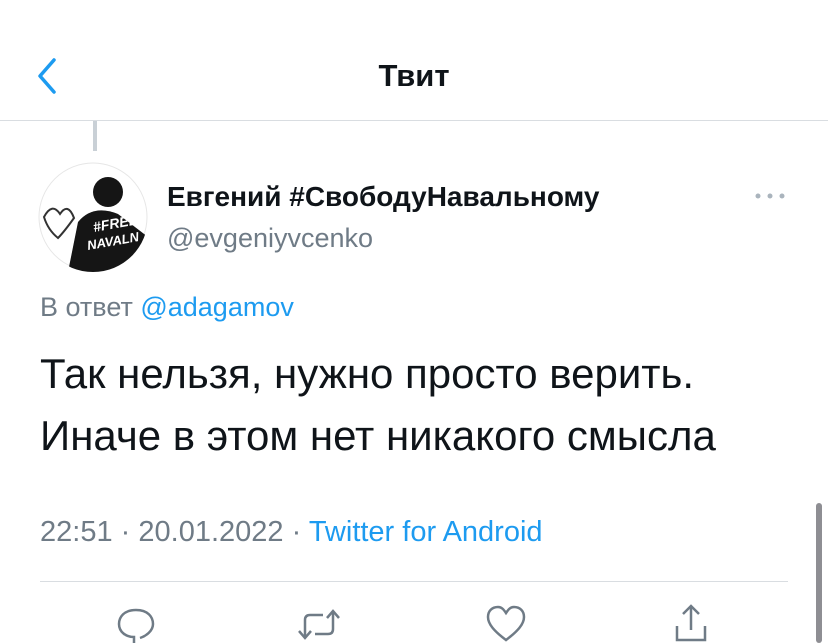 The width and height of the screenshot is (828, 643). What do you see at coordinates (86, 307) in the screenshot?
I see `reply-prefix: В ответ` at bounding box center [86, 307].